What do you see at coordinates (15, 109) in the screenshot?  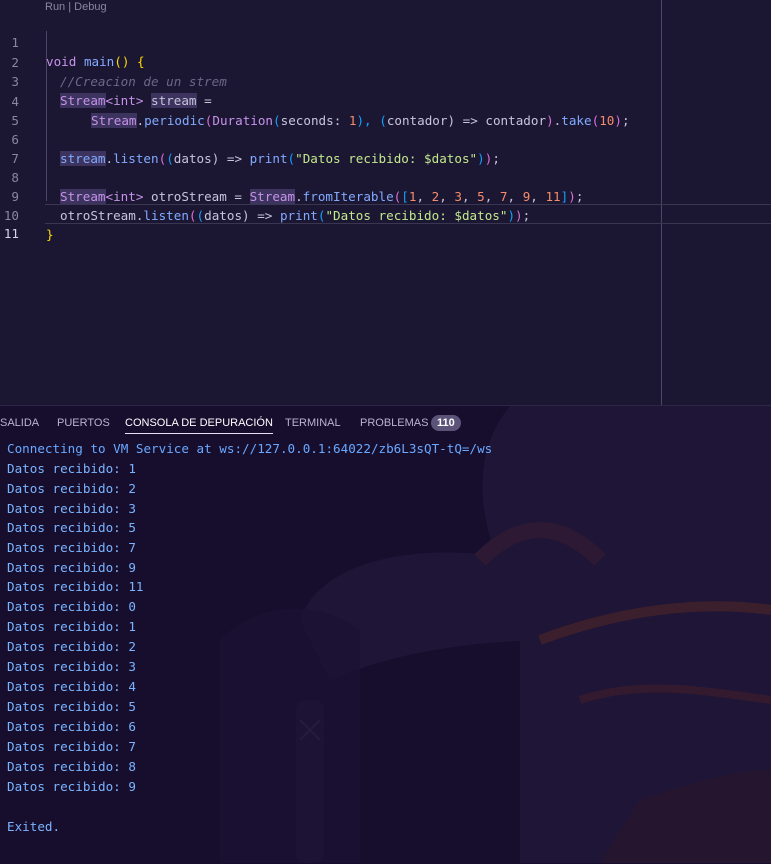 I see `code-line: 5` at bounding box center [15, 109].